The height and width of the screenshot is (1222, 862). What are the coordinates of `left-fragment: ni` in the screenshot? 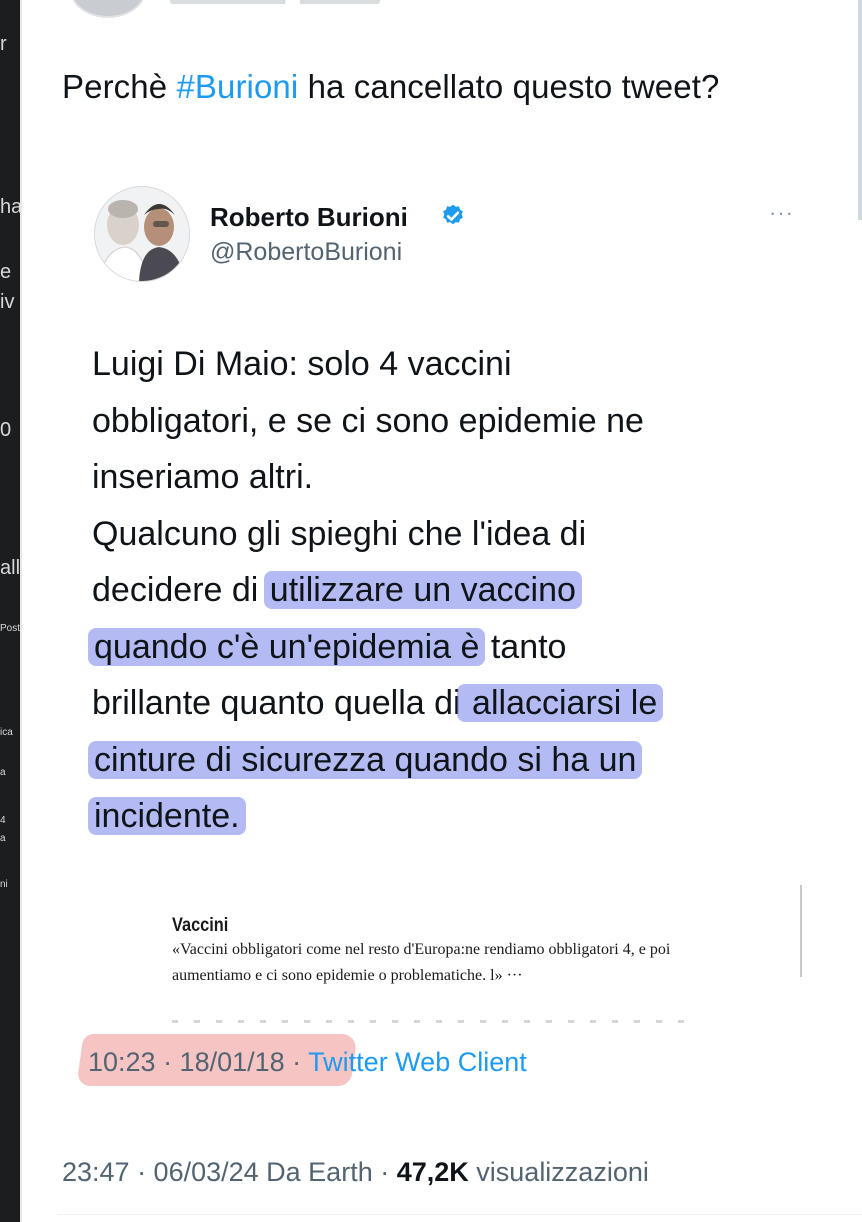 It's located at (4, 884).